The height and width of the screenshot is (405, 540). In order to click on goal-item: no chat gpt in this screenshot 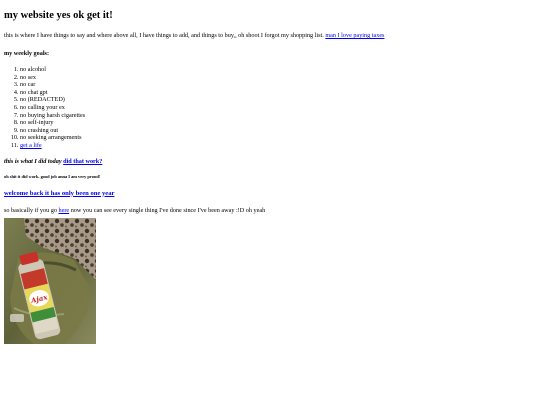, I will do `click(278, 93)`.